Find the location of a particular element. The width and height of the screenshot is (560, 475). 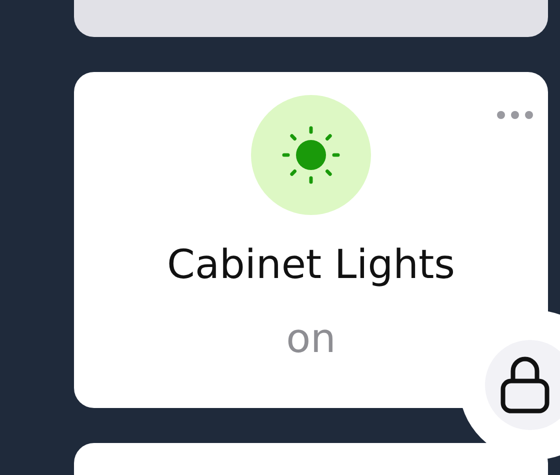

sun-icon is located at coordinates (311, 155).